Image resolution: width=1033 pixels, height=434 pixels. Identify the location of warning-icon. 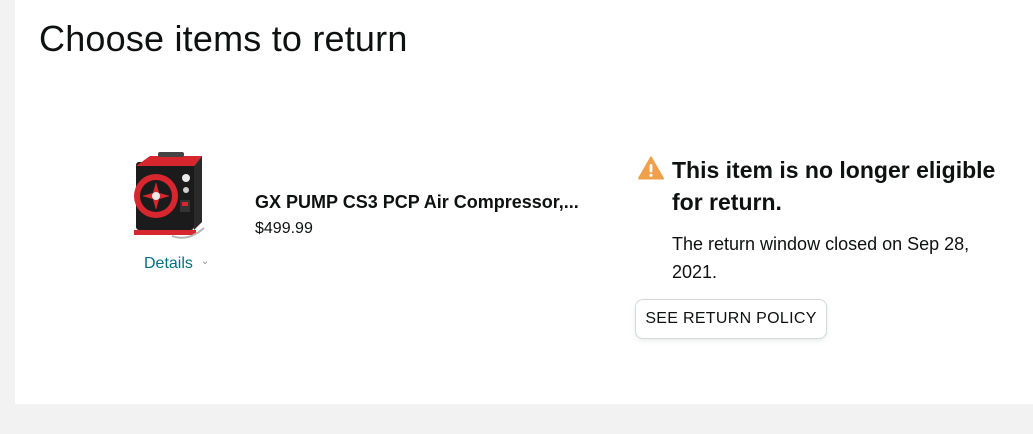
(651, 168).